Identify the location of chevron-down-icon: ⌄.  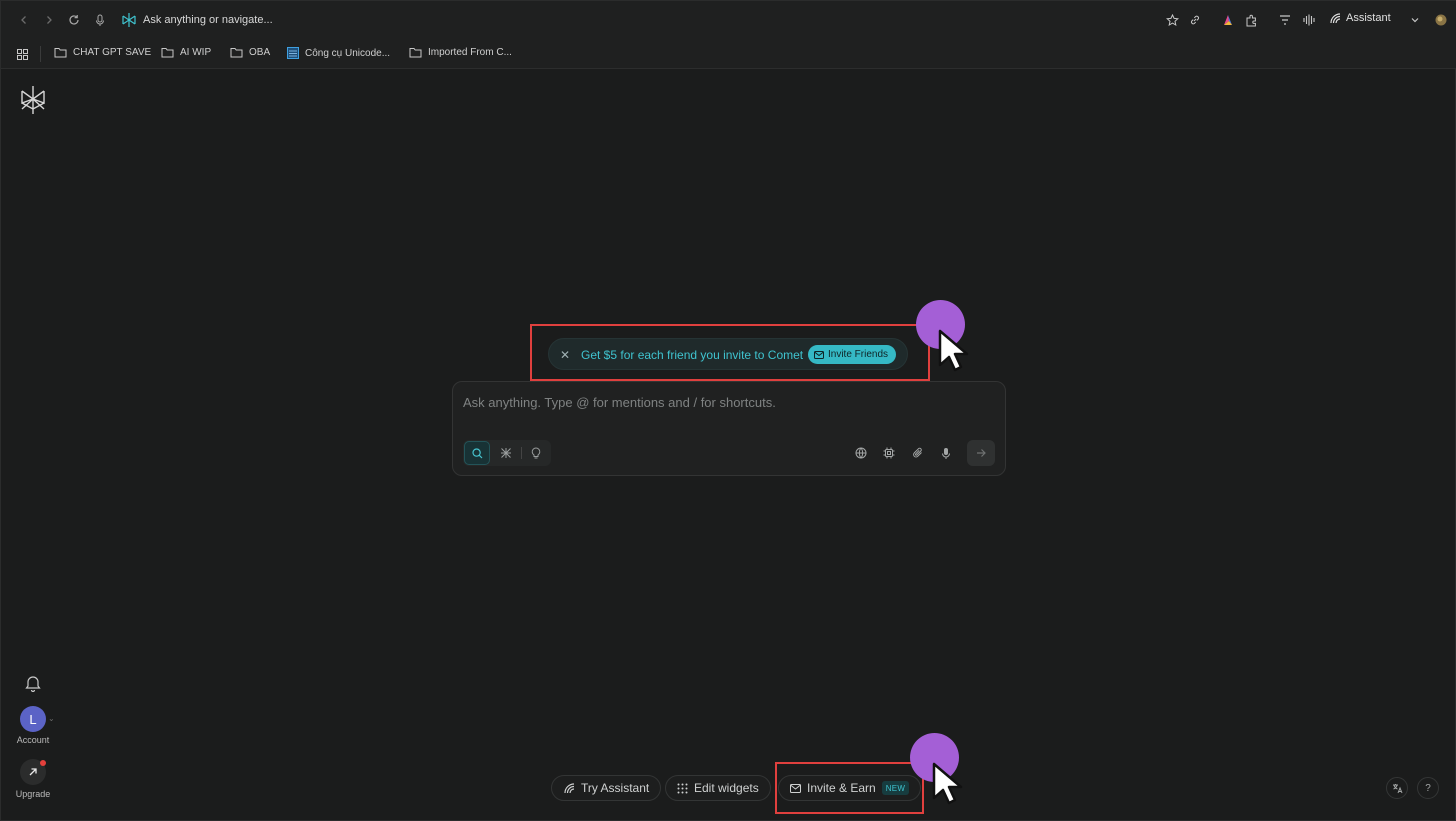
(51, 718).